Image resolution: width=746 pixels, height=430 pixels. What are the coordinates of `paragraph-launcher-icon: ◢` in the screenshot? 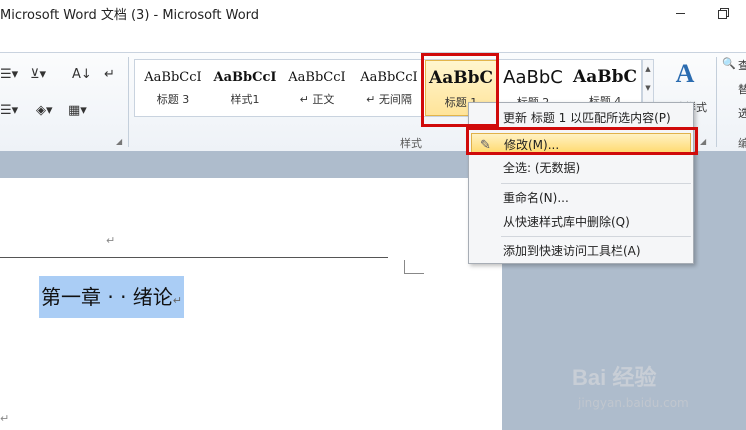 It's located at (119, 141).